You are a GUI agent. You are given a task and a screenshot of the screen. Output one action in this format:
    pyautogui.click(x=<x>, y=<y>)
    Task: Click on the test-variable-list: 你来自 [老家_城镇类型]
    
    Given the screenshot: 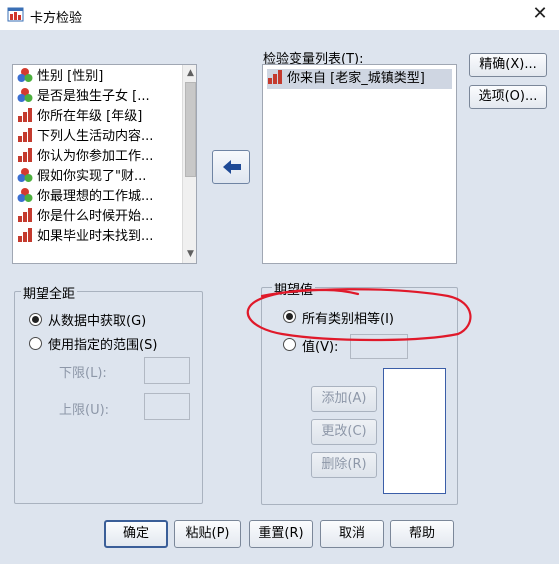 What is the action you would take?
    pyautogui.click(x=359, y=164)
    